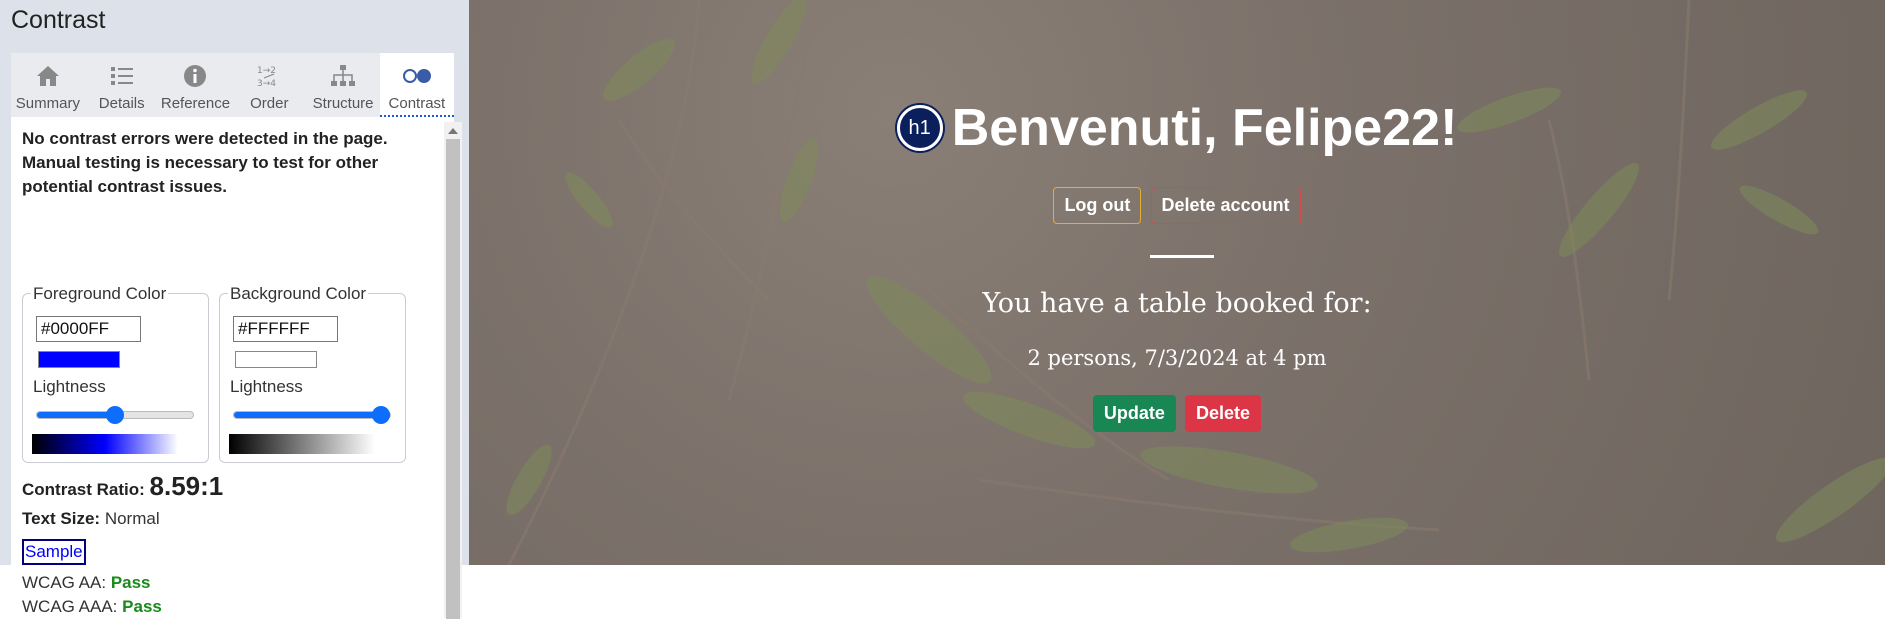 This screenshot has width=1885, height=619. I want to click on foreground-slider-thumb, so click(115, 415).